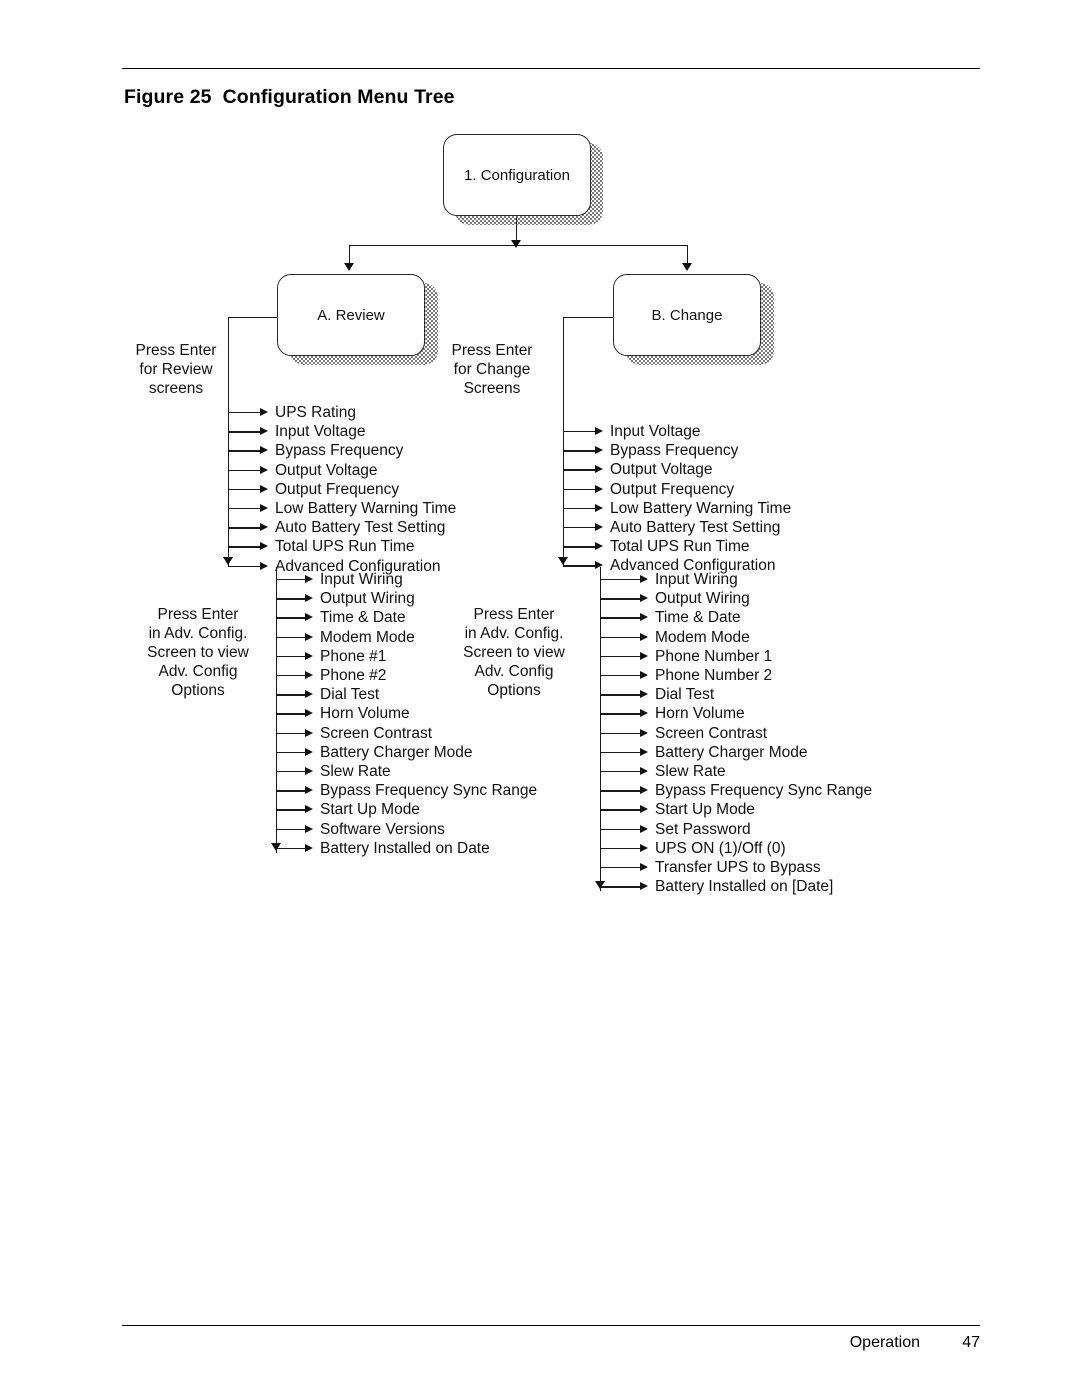 The image size is (1080, 1397). Describe the element at coordinates (176, 369) in the screenshot. I see `annotation-review-enter: Press Enter for Review screens` at that location.